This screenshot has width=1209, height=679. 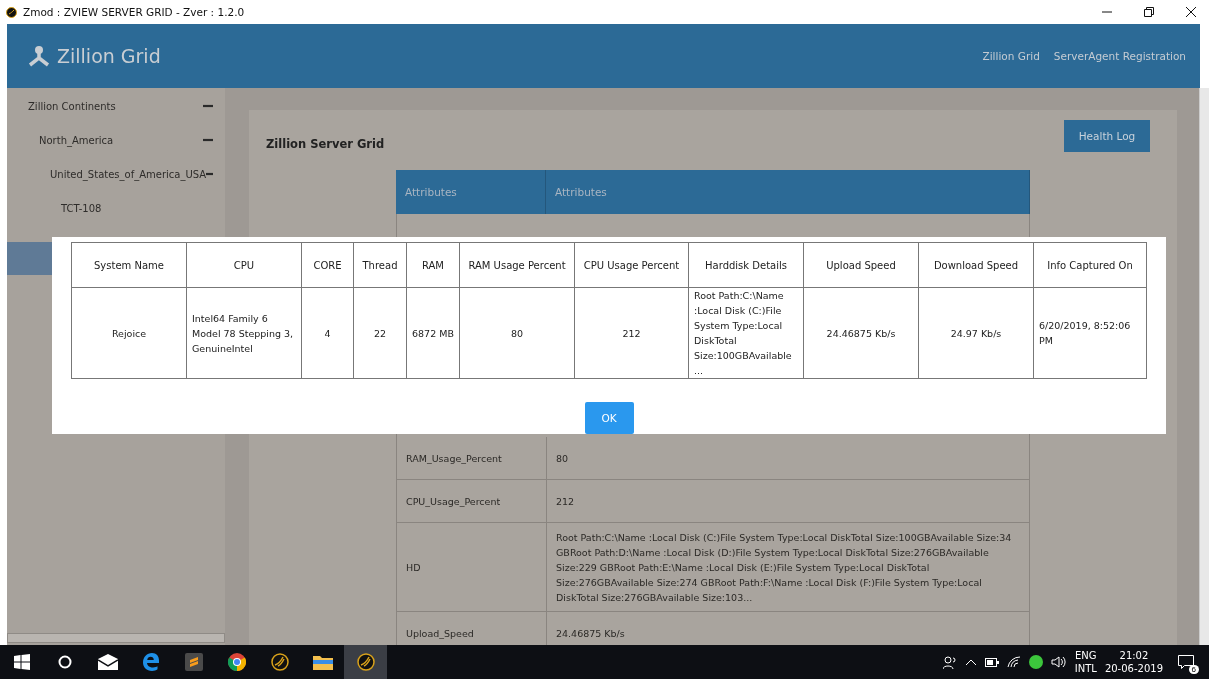 What do you see at coordinates (1085, 668) in the screenshot?
I see `language-text: INTL` at bounding box center [1085, 668].